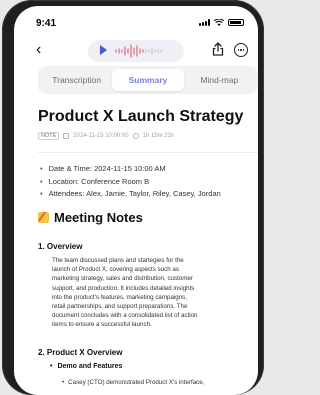 The height and width of the screenshot is (395, 320). What do you see at coordinates (60, 246) in the screenshot?
I see `overview-heading: 1. Overview` at bounding box center [60, 246].